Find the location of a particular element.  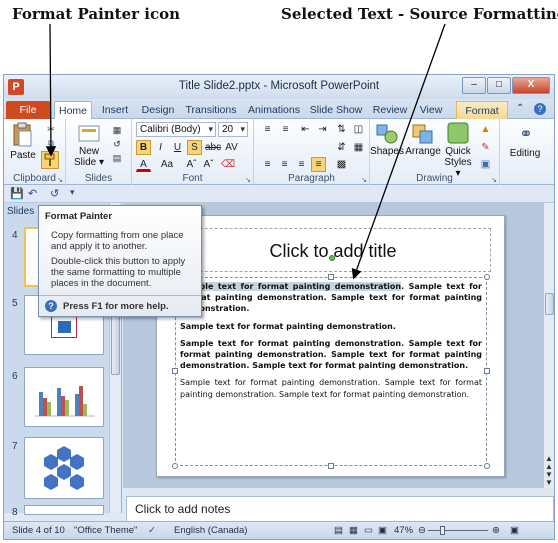

align-text-icon: ▦ is located at coordinates (358, 147).